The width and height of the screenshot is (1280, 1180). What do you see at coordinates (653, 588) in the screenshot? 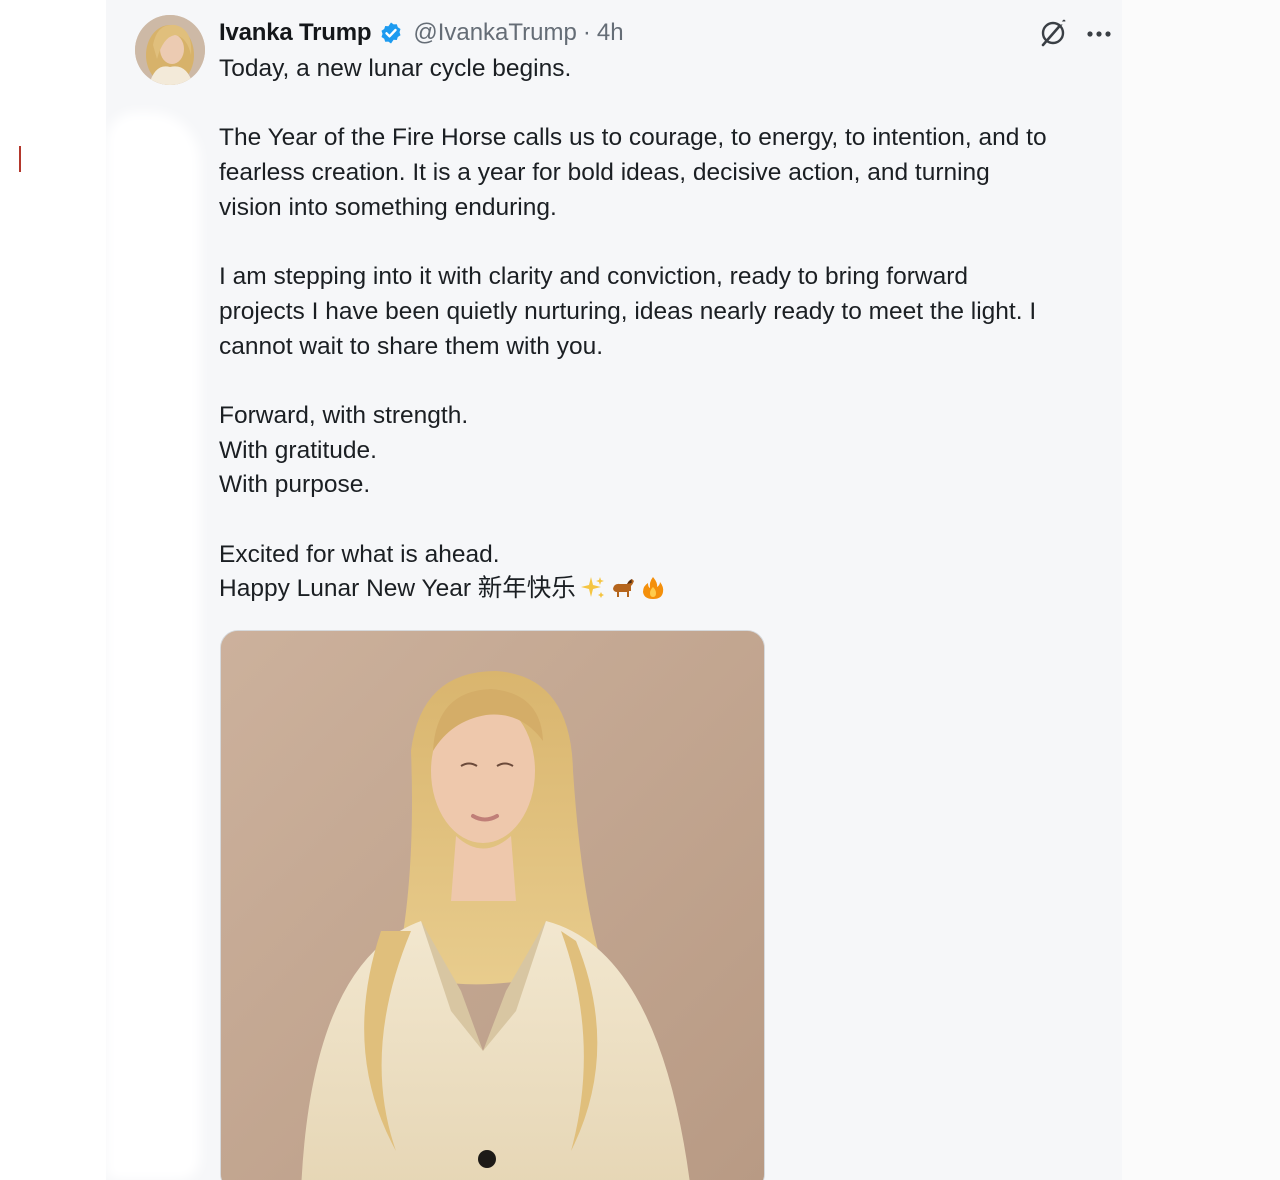
I see `fire-emoji` at bounding box center [653, 588].